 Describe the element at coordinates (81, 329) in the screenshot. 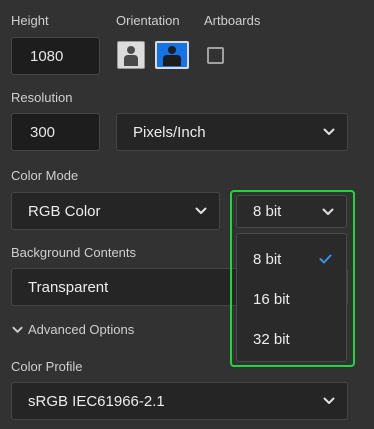

I see `advanced-options-label: Advanced Options` at that location.